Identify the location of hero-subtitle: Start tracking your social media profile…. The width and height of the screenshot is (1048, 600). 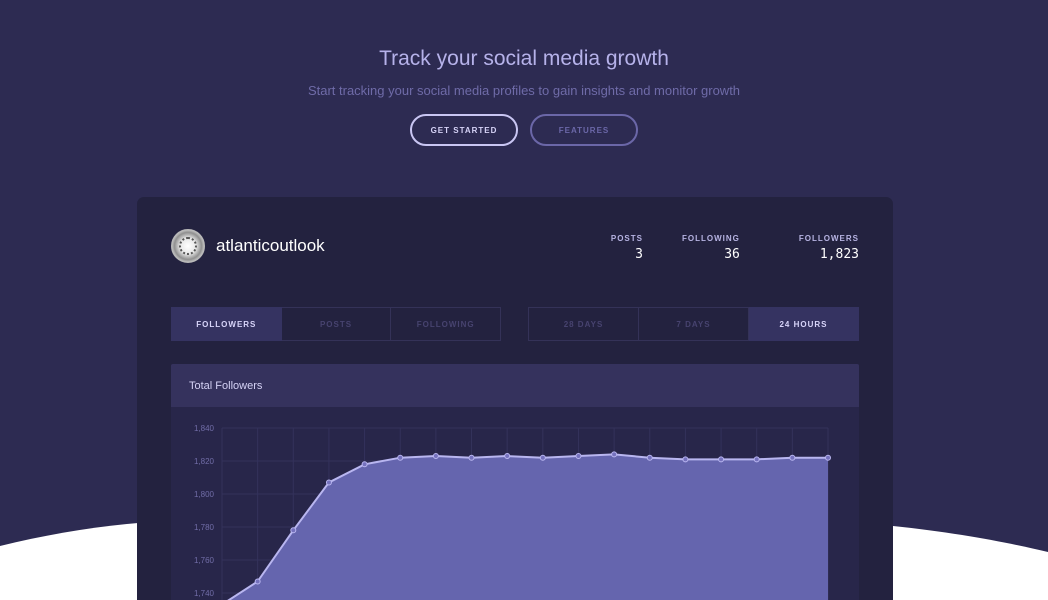
(524, 90).